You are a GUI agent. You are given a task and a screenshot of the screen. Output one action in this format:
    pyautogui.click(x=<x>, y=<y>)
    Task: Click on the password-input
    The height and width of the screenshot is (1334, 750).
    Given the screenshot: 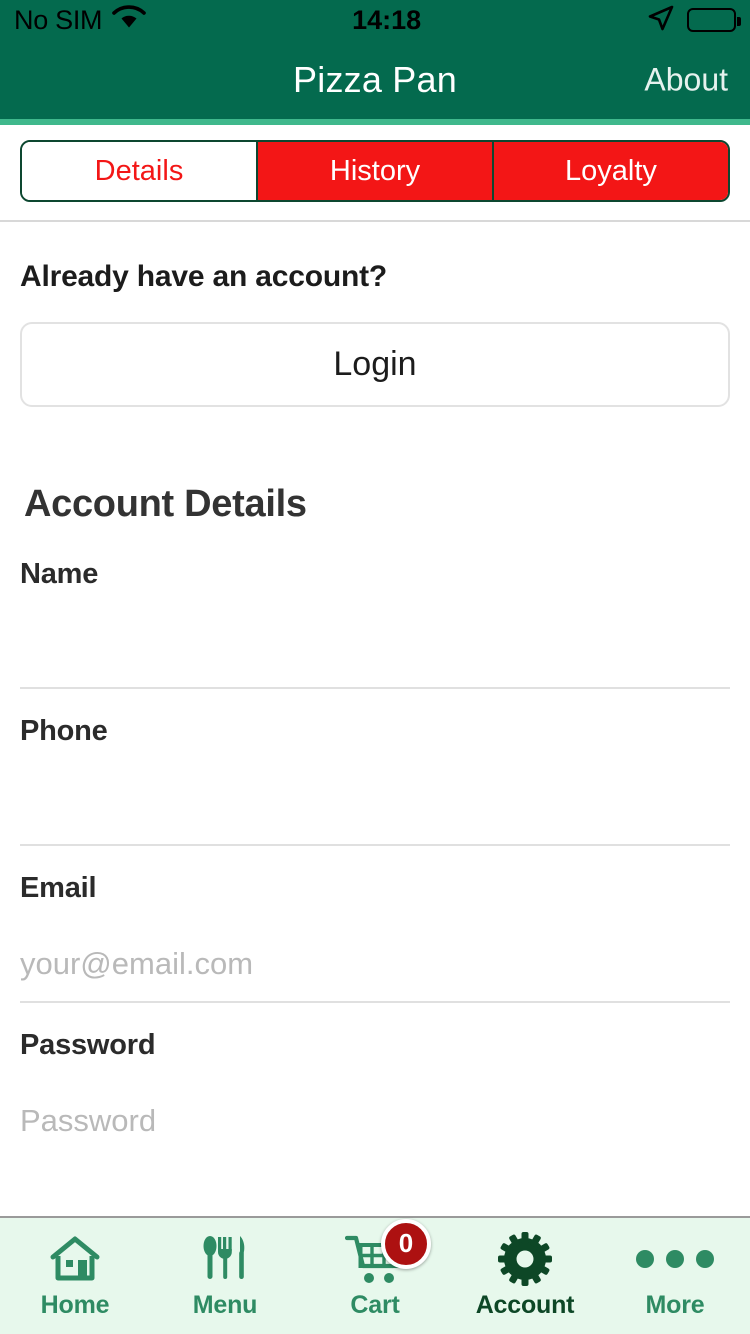 What is the action you would take?
    pyautogui.click(x=375, y=1121)
    